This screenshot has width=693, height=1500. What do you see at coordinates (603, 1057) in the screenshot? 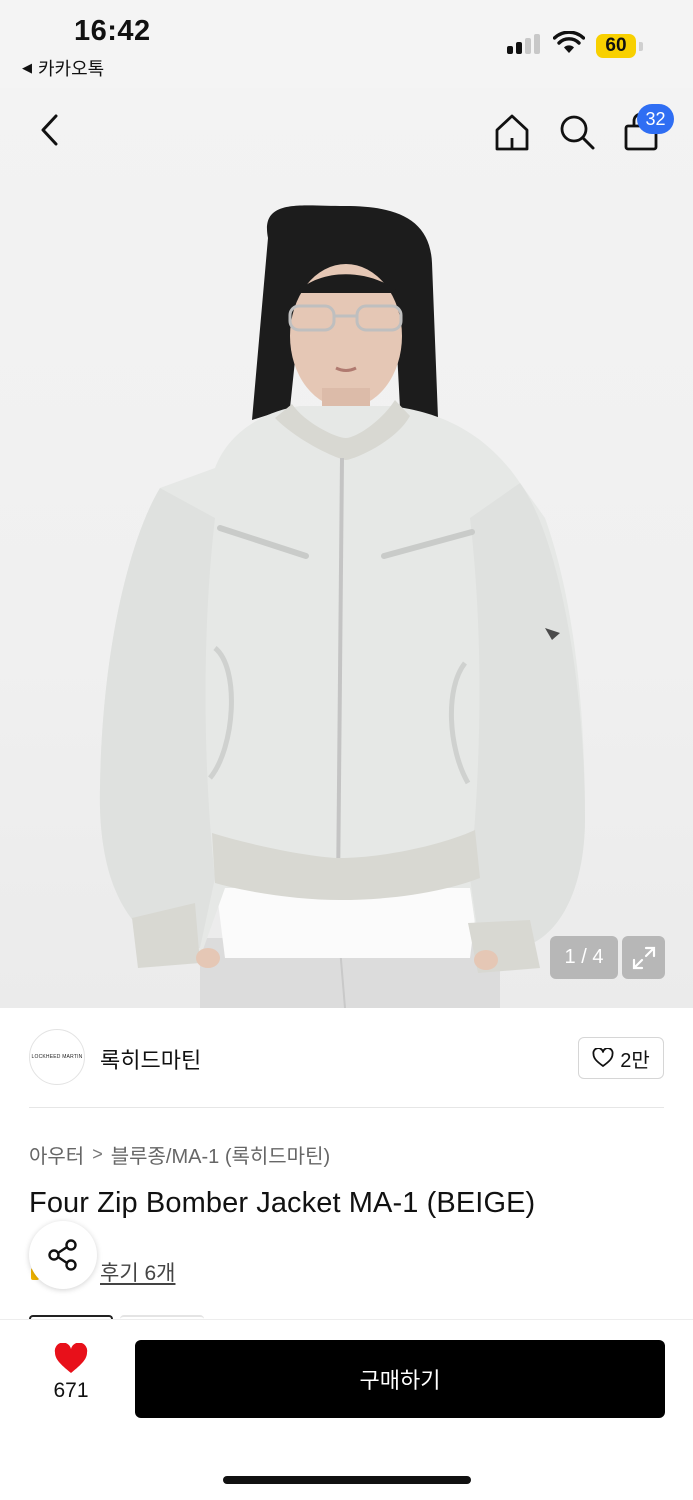
I see `heart-outline-icon` at bounding box center [603, 1057].